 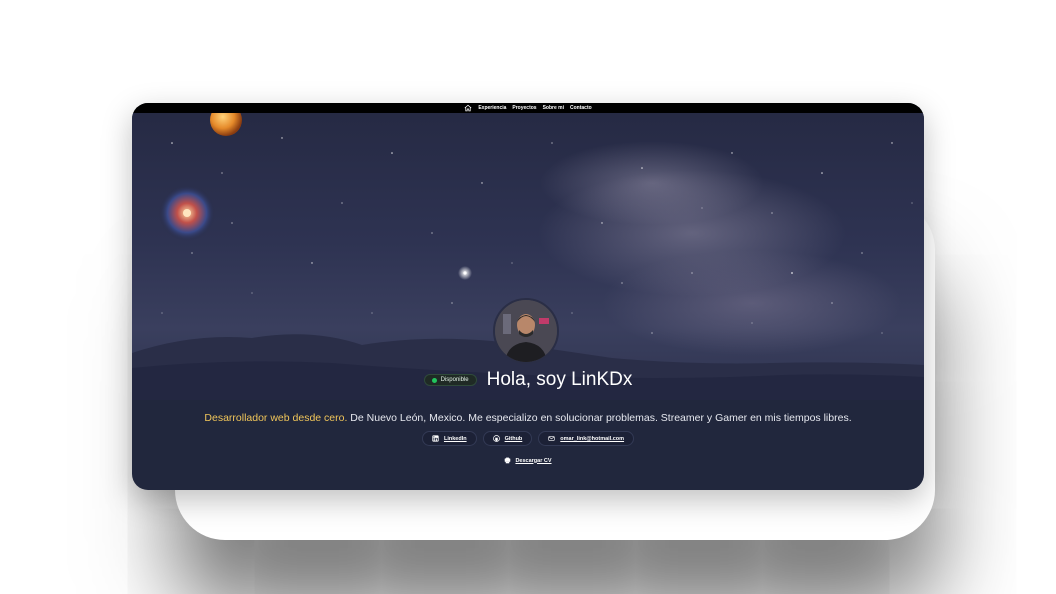 I want to click on download-cv-label: Descargar CV, so click(x=533, y=460).